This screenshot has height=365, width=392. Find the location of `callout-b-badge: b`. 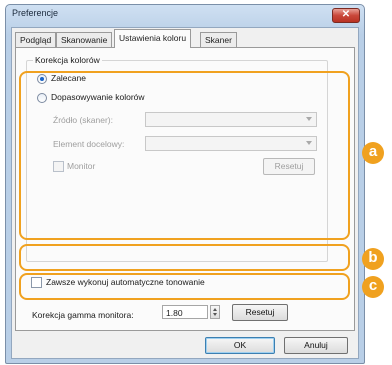

callout-b-badge: b is located at coordinates (373, 259).